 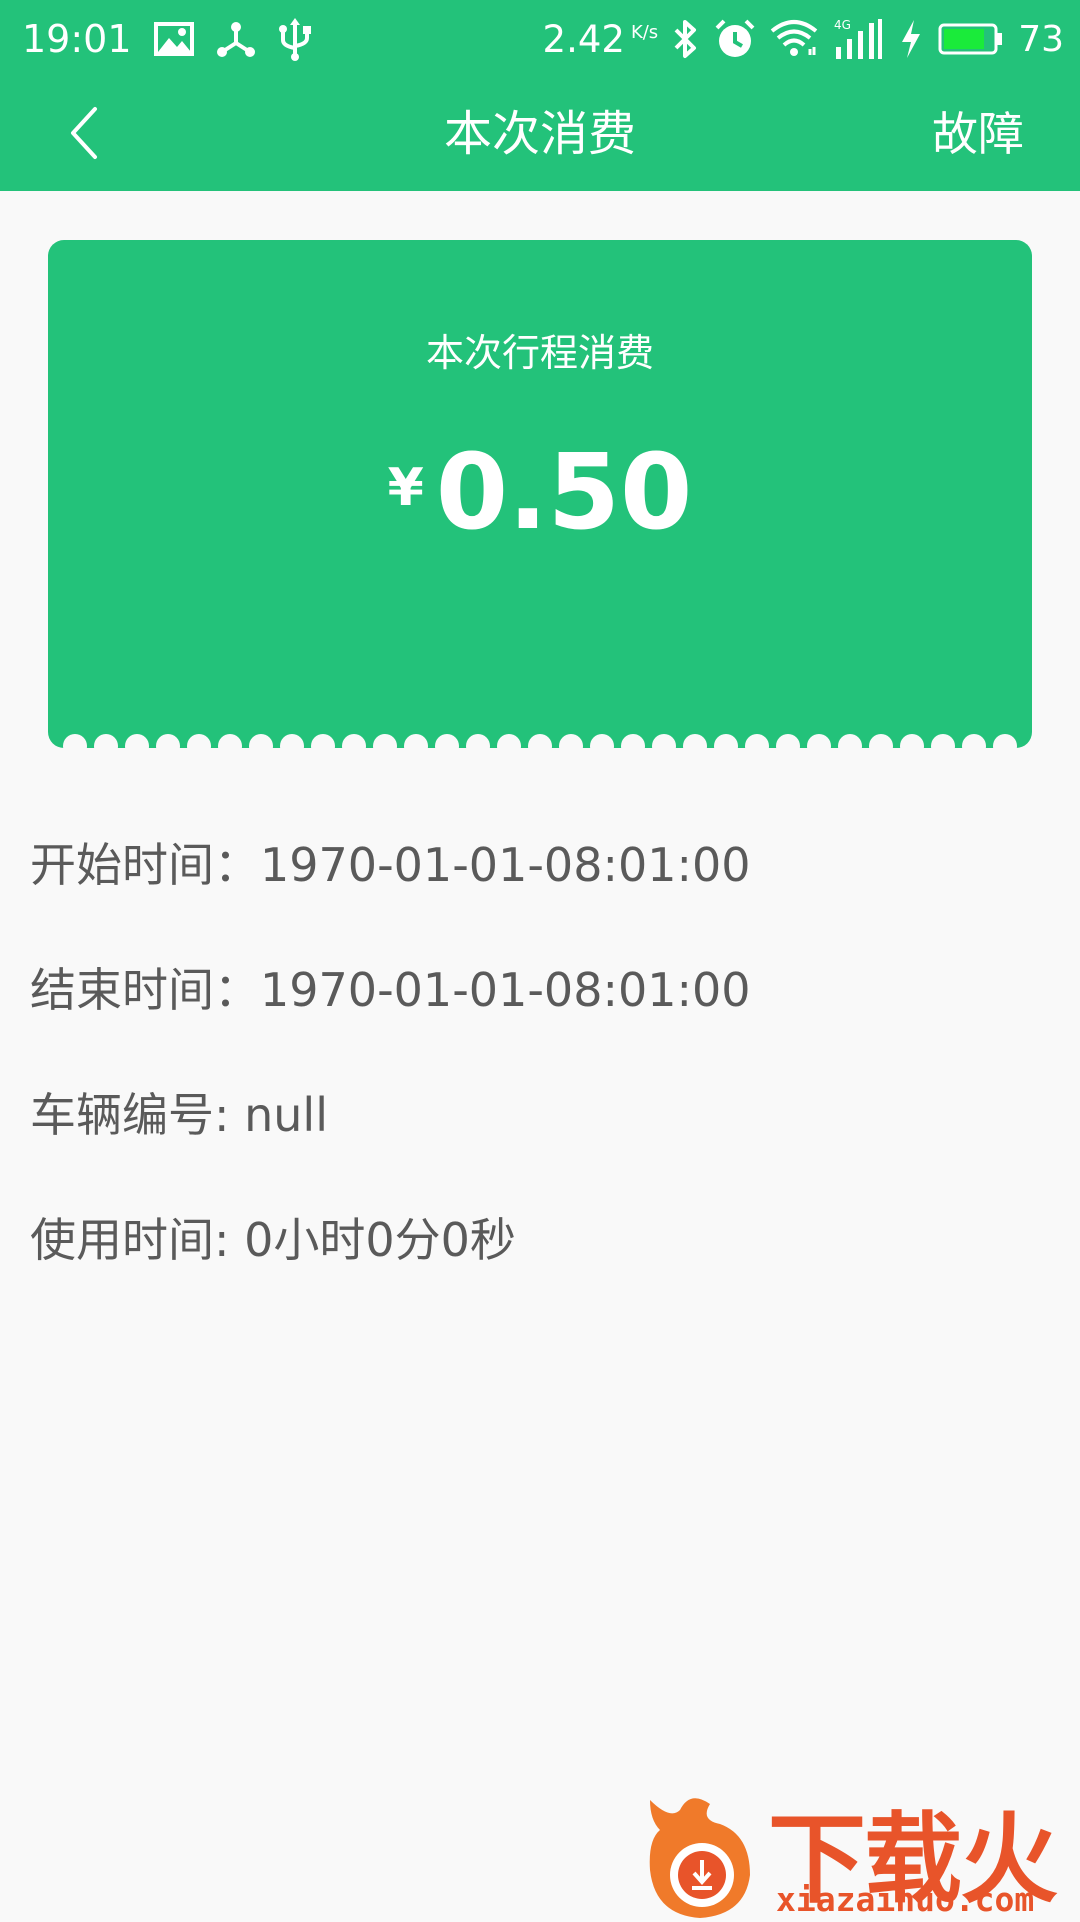 What do you see at coordinates (686, 39) in the screenshot?
I see `bluetooth-icon` at bounding box center [686, 39].